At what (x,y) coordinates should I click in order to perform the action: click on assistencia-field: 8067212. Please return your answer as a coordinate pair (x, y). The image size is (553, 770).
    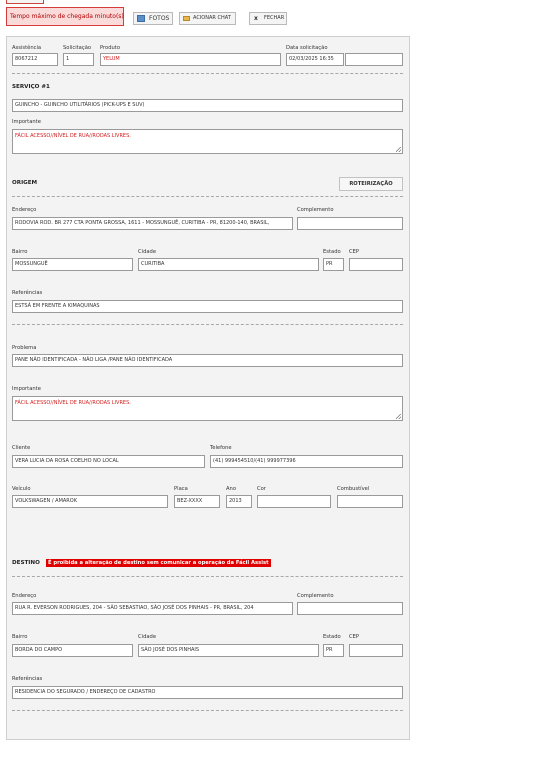
    Looking at the image, I should click on (35, 59).